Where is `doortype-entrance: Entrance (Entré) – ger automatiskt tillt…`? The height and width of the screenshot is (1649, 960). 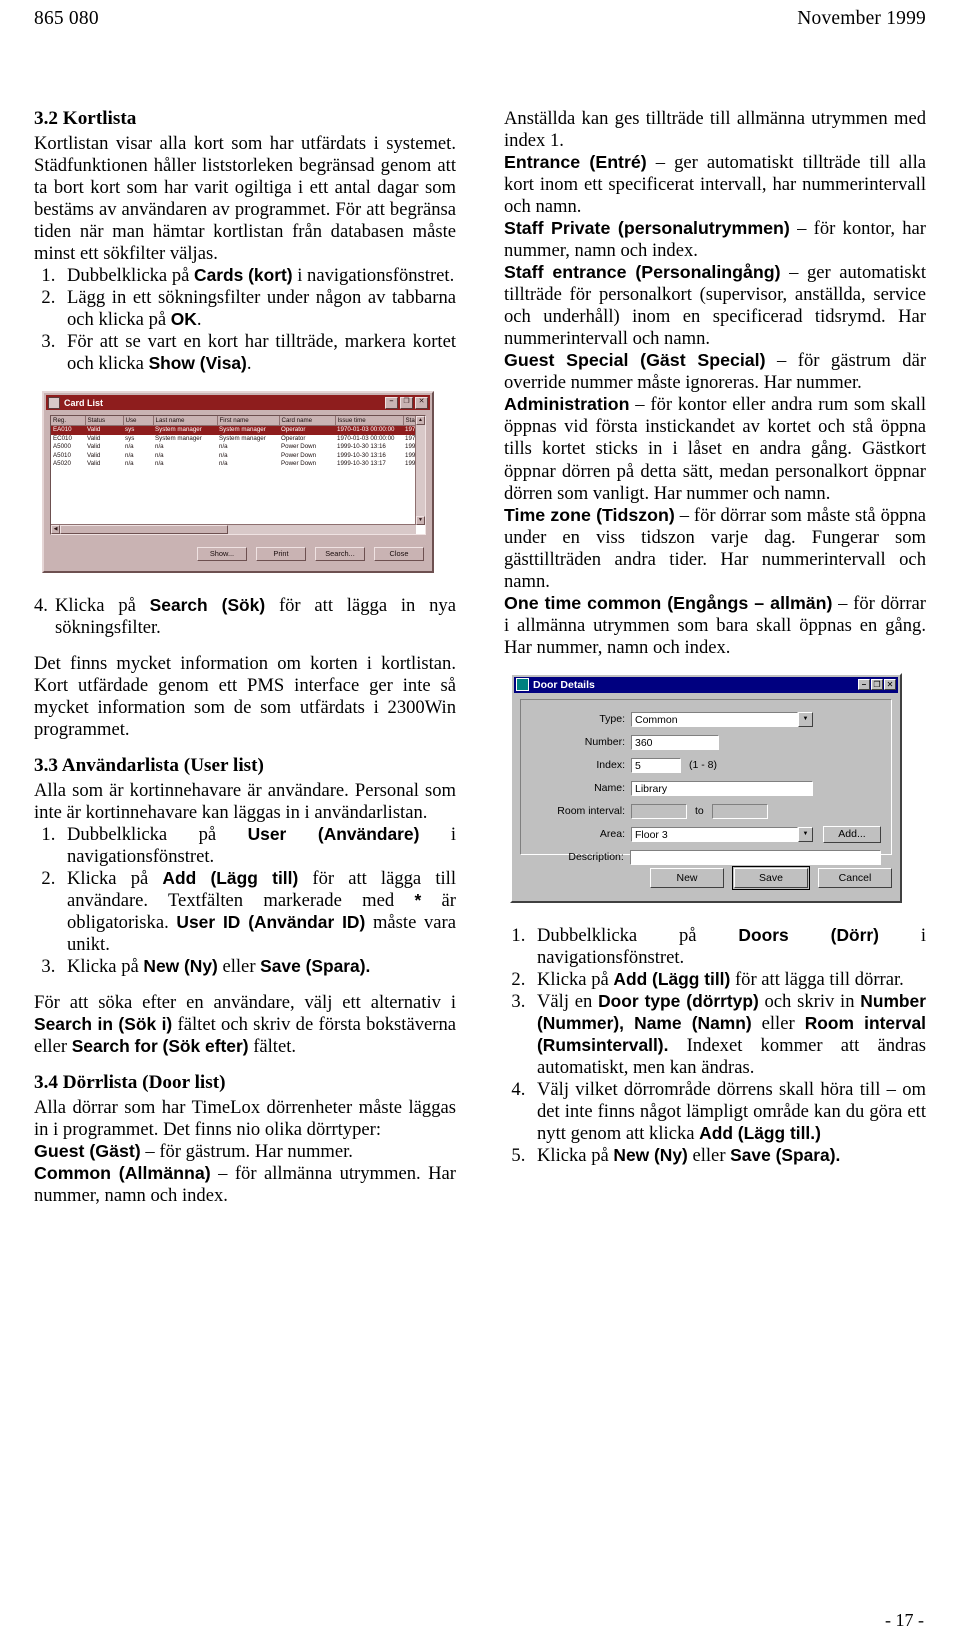
doortype-entrance: Entrance (Entré) – ger automatiskt tillt… is located at coordinates (715, 185).